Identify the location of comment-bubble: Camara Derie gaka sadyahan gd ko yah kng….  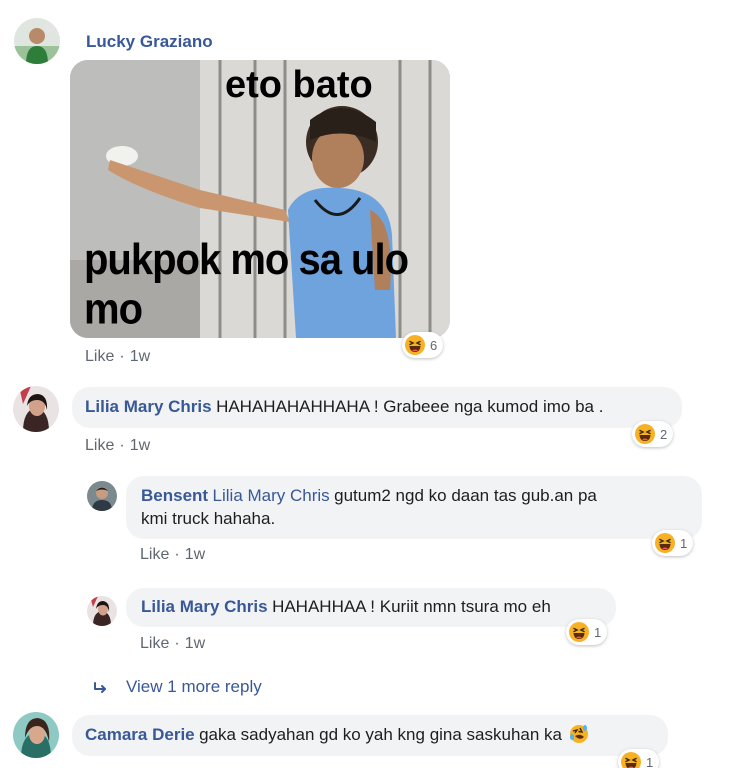
(370, 735).